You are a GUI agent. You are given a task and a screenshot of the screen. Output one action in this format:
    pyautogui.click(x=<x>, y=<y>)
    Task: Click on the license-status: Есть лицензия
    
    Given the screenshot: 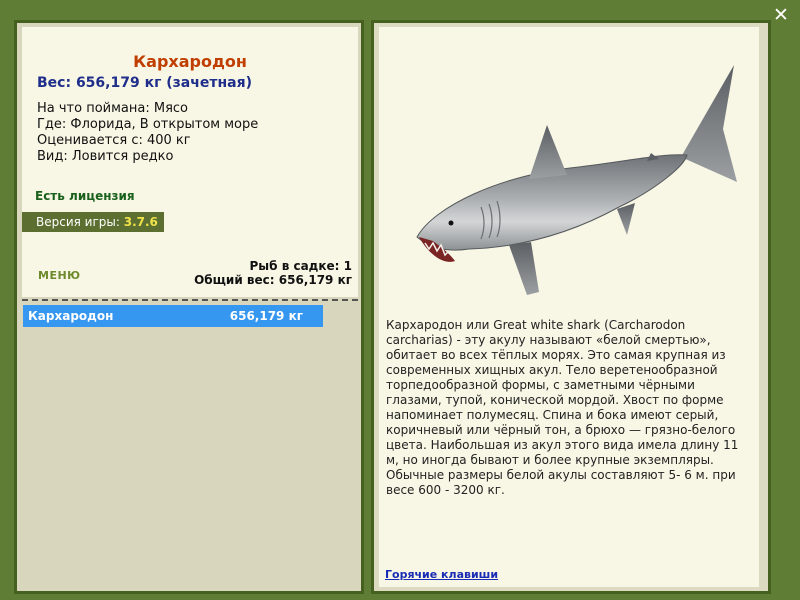 What is the action you would take?
    pyautogui.click(x=85, y=196)
    